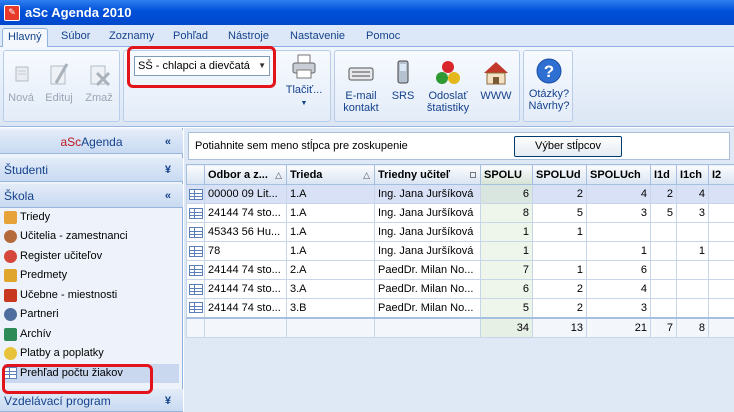  Describe the element at coordinates (59, 82) in the screenshot. I see `edit-button: Edituj` at that location.